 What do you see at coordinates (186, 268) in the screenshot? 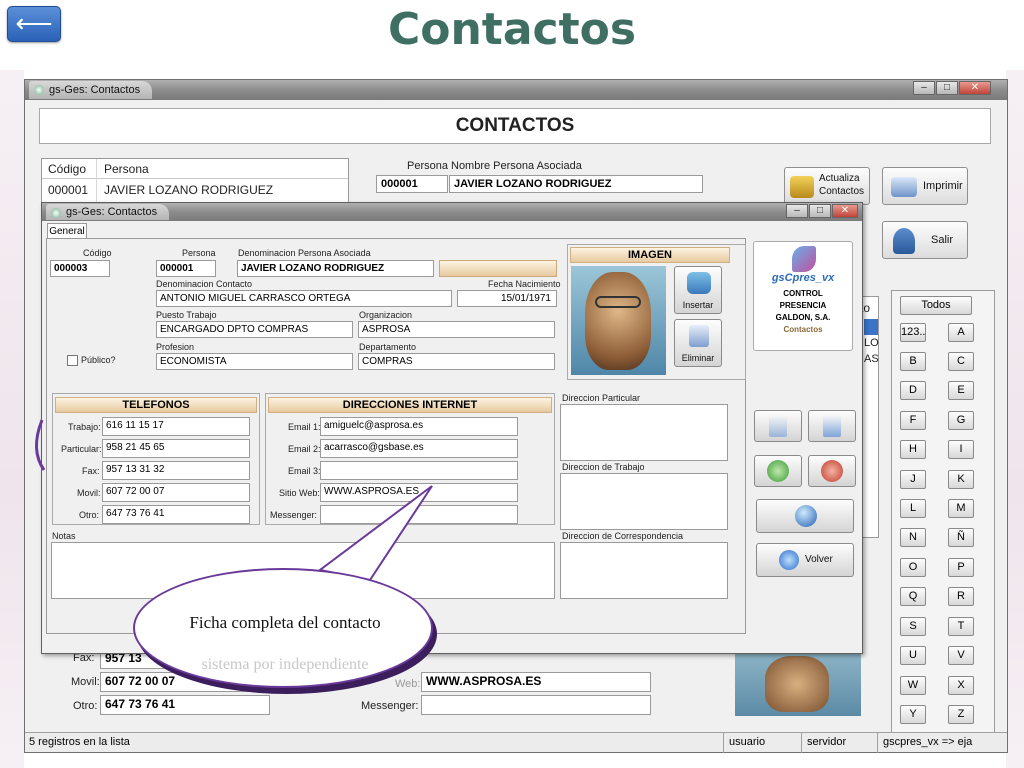
I see `persona-field: 000001` at bounding box center [186, 268].